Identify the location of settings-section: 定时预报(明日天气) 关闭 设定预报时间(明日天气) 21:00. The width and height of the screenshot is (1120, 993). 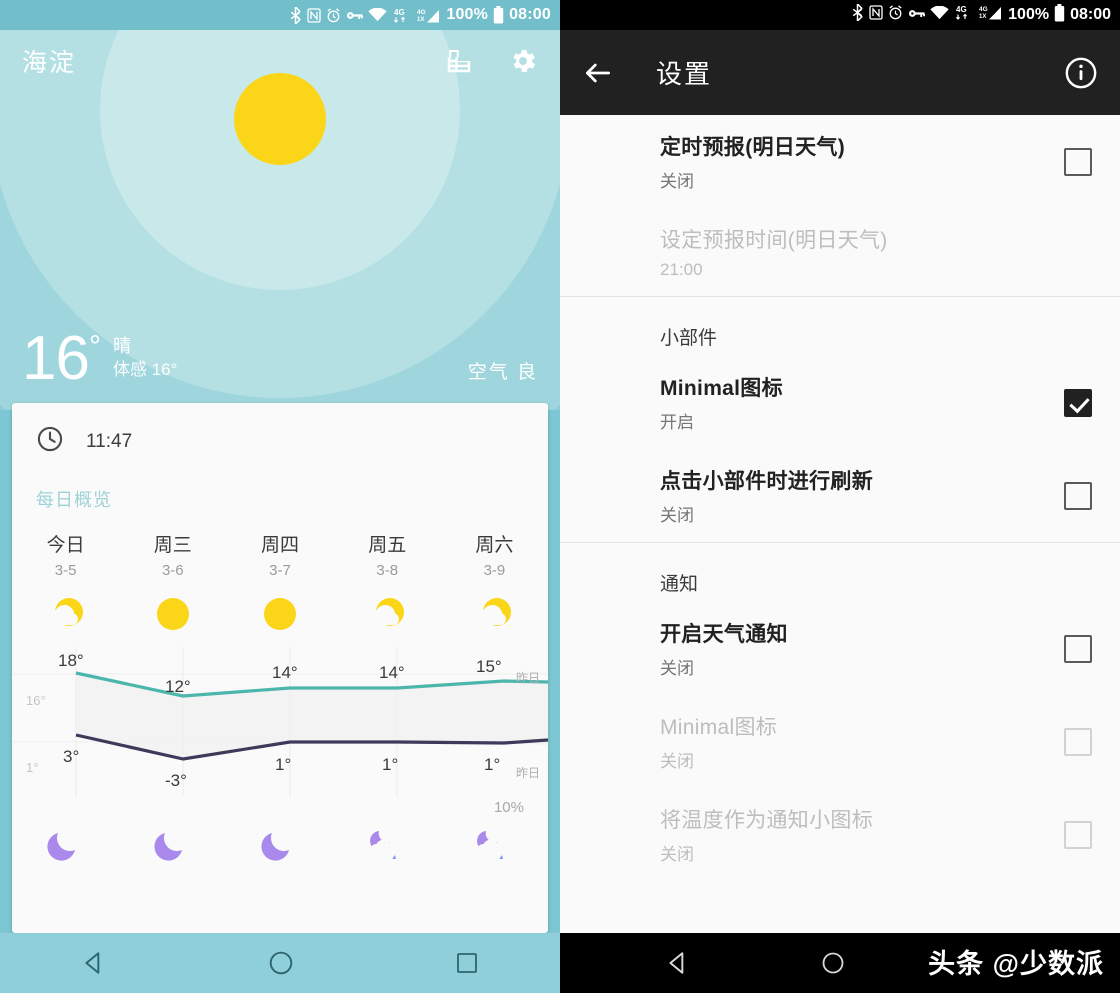
(840, 206).